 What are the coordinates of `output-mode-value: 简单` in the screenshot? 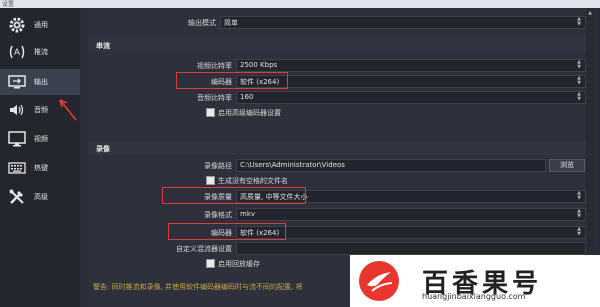 It's located at (231, 23).